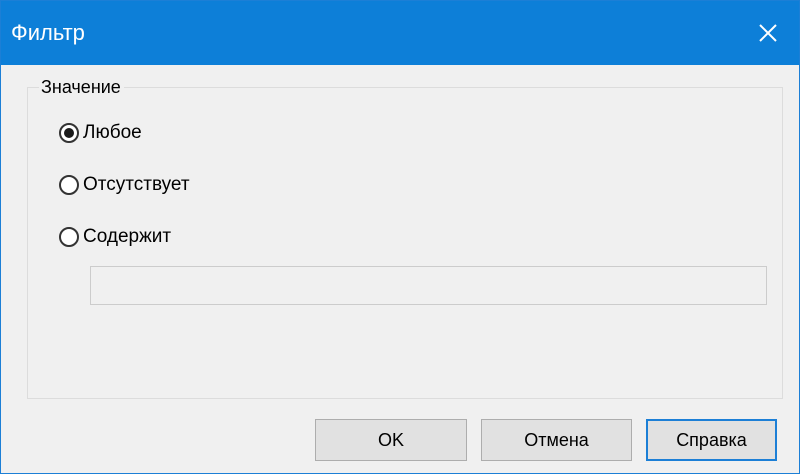 The width and height of the screenshot is (800, 474). I want to click on close-icon, so click(768, 33).